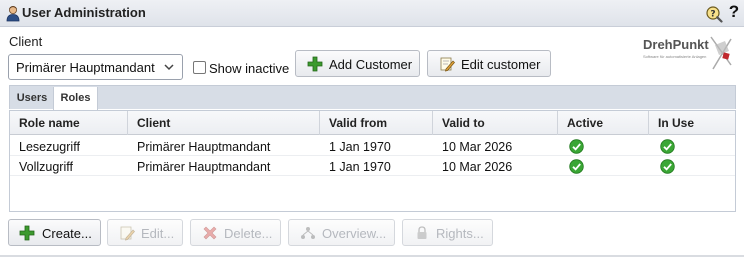 This screenshot has width=744, height=257. I want to click on delete-x-icon, so click(210, 233).